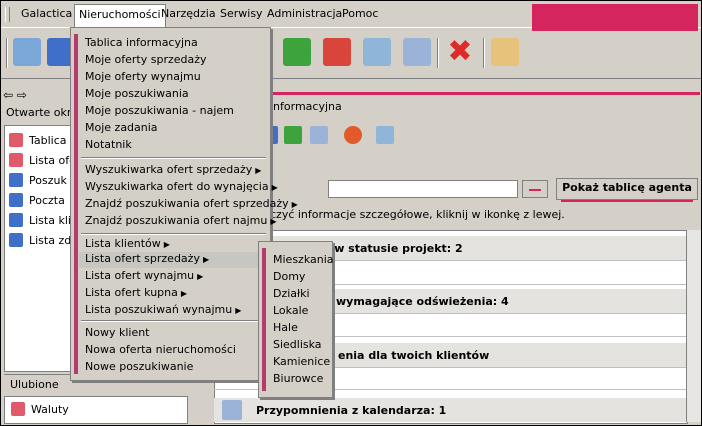  Describe the element at coordinates (615, 17) in the screenshot. I see `brand-box` at that location.